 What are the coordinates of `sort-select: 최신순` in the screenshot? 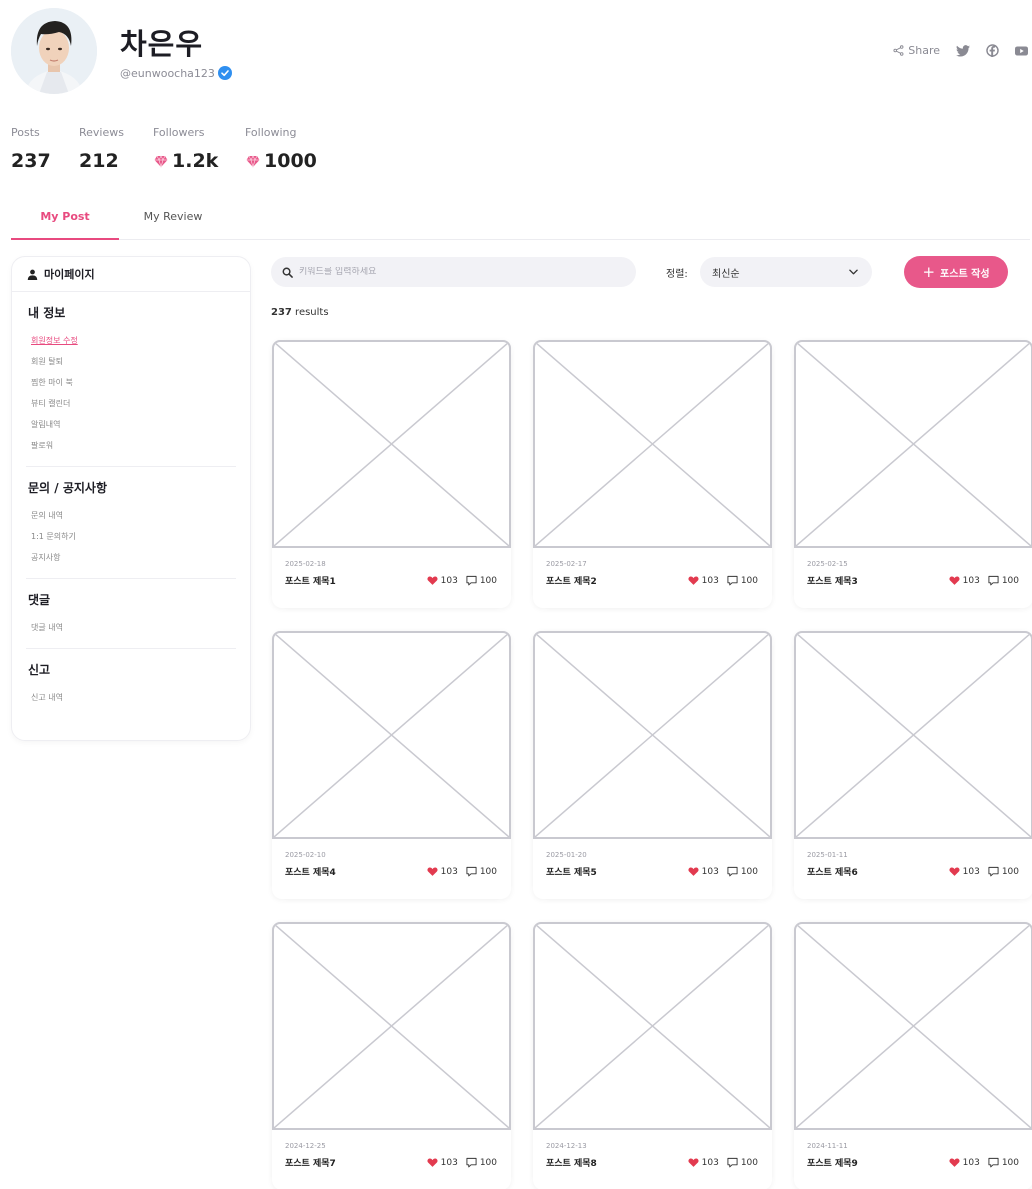 It's located at (786, 272).